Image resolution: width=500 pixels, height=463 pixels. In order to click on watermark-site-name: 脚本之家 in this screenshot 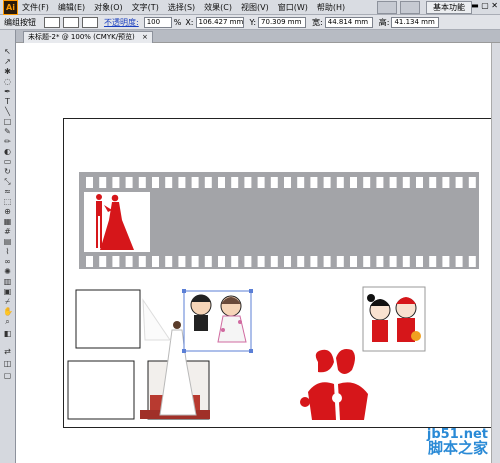, I will do `click(457, 448)`.